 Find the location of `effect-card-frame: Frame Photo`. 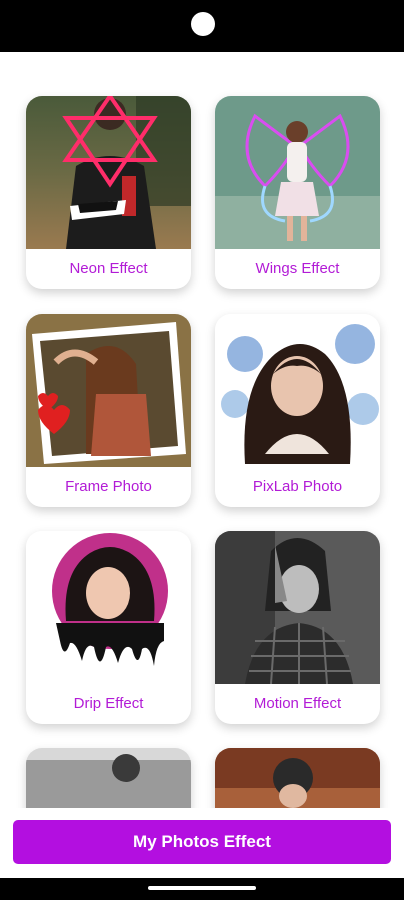

effect-card-frame: Frame Photo is located at coordinates (108, 410).